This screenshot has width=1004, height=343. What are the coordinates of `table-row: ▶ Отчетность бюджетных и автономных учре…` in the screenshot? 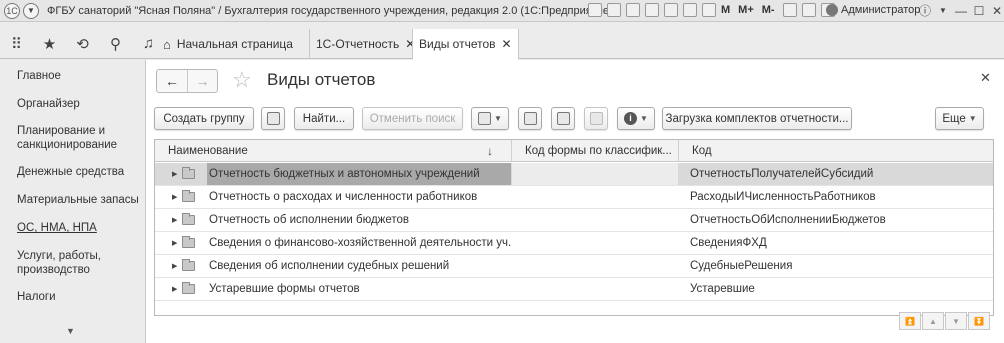 It's located at (574, 174).